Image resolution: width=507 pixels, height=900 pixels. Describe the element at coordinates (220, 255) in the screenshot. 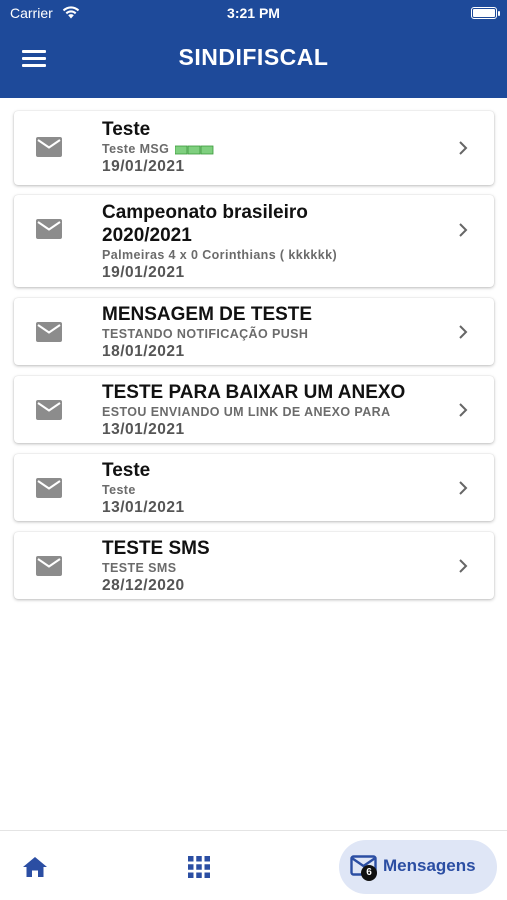

I see `message-preview: Palmeiras 4 x 0 Corinthians ( kkkkkk)` at that location.